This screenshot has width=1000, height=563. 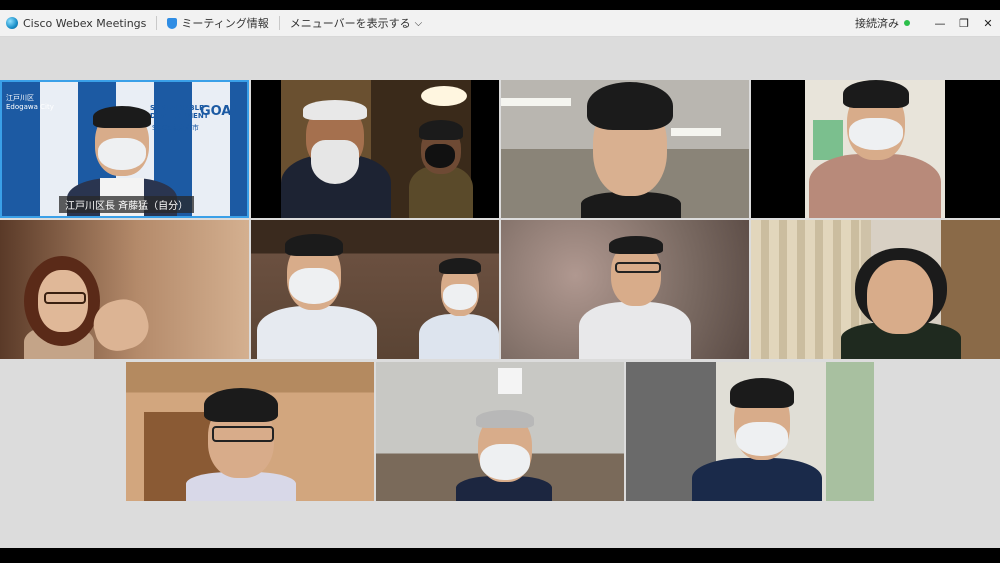 I want to click on connection-status: 接続済み, so click(x=882, y=23).